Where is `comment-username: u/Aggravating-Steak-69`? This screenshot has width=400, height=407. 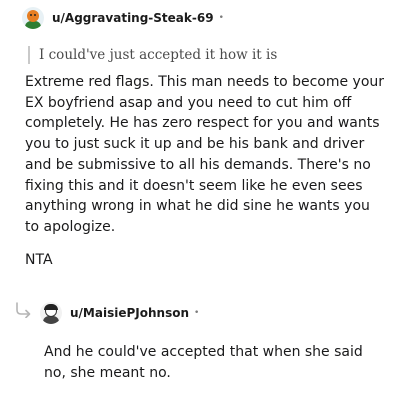 comment-username: u/Aggravating-Steak-69 is located at coordinates (133, 18).